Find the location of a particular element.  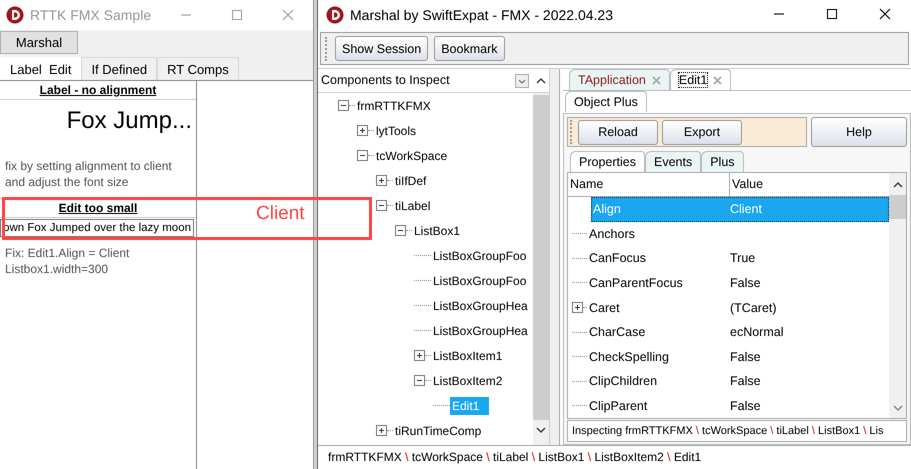

document-tab: Edit1 is located at coordinates (701, 79).